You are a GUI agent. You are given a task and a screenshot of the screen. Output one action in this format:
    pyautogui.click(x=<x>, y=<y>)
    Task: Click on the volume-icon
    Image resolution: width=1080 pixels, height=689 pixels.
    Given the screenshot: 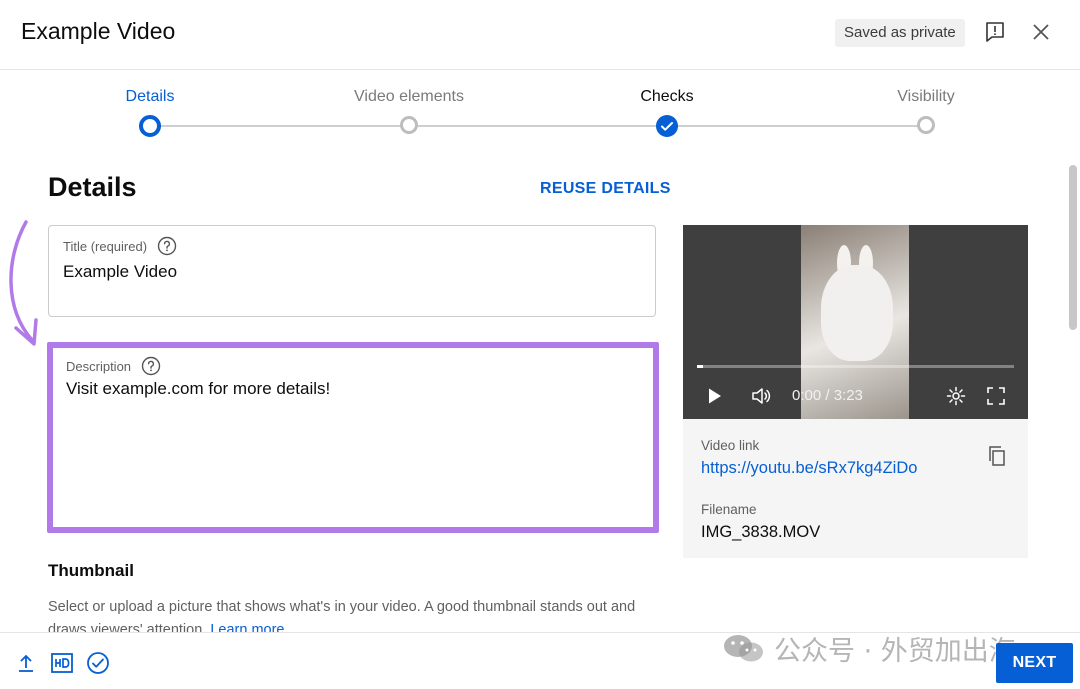 What is the action you would take?
    pyautogui.click(x=761, y=396)
    